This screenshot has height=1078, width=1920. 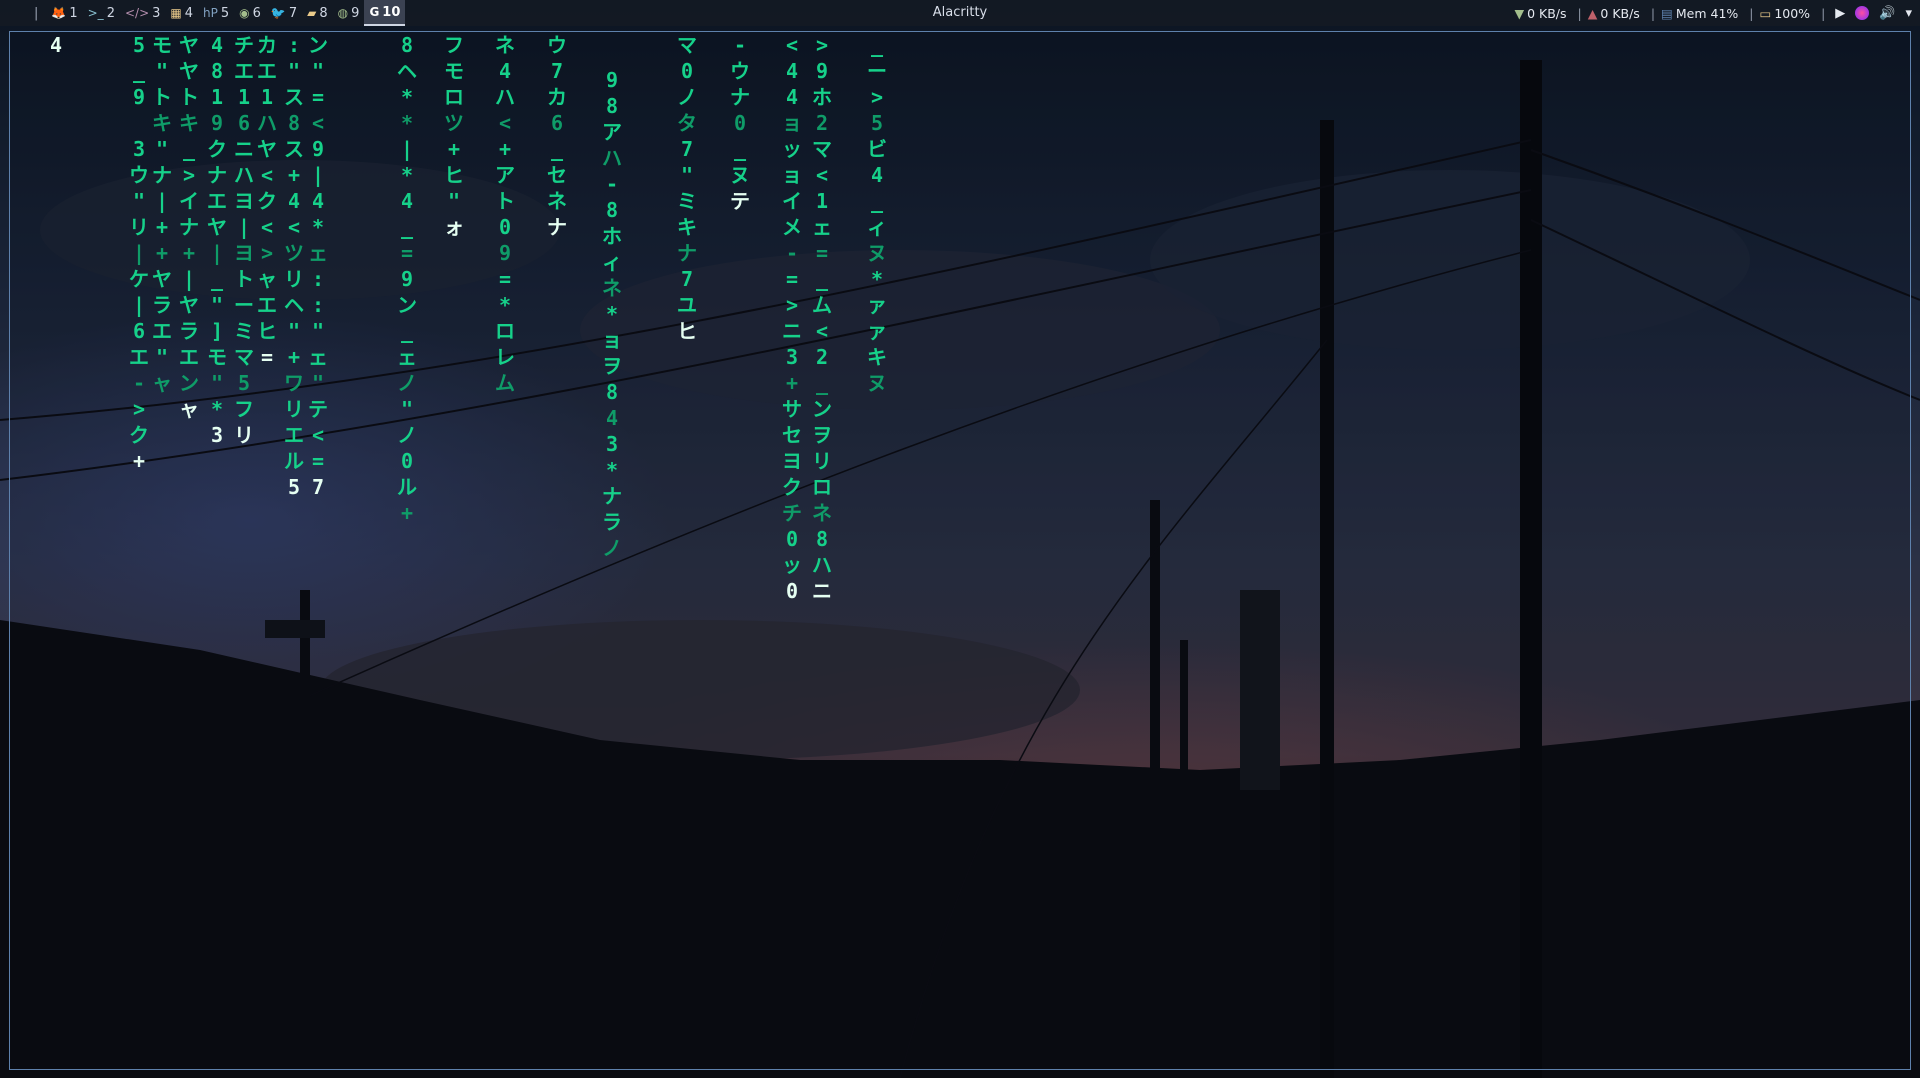 What do you see at coordinates (1621, 13) in the screenshot?
I see `network-upload: ▲ 0 KB/s |` at bounding box center [1621, 13].